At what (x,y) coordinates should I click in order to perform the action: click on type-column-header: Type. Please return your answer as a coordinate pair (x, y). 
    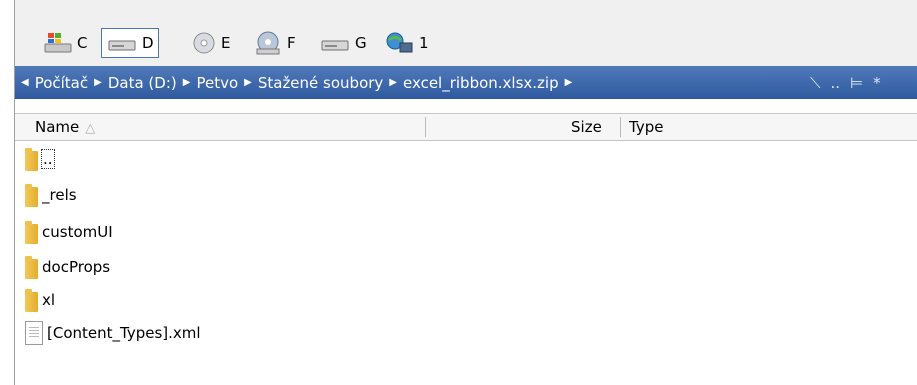
    Looking at the image, I should click on (646, 127).